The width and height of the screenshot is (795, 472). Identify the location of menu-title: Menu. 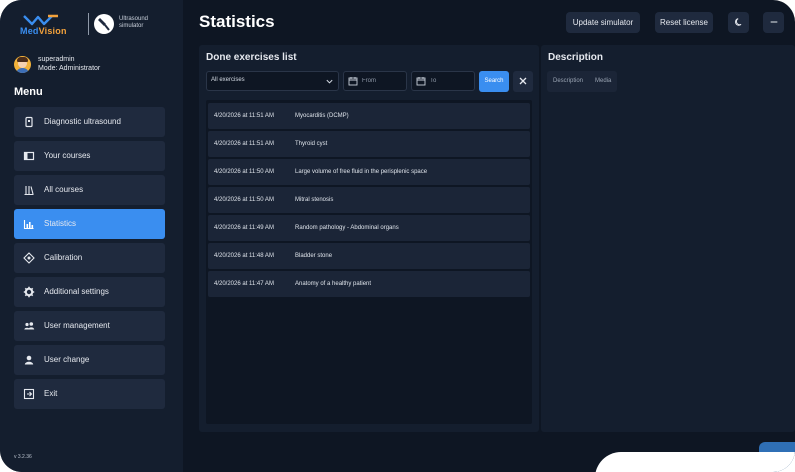
(28, 92).